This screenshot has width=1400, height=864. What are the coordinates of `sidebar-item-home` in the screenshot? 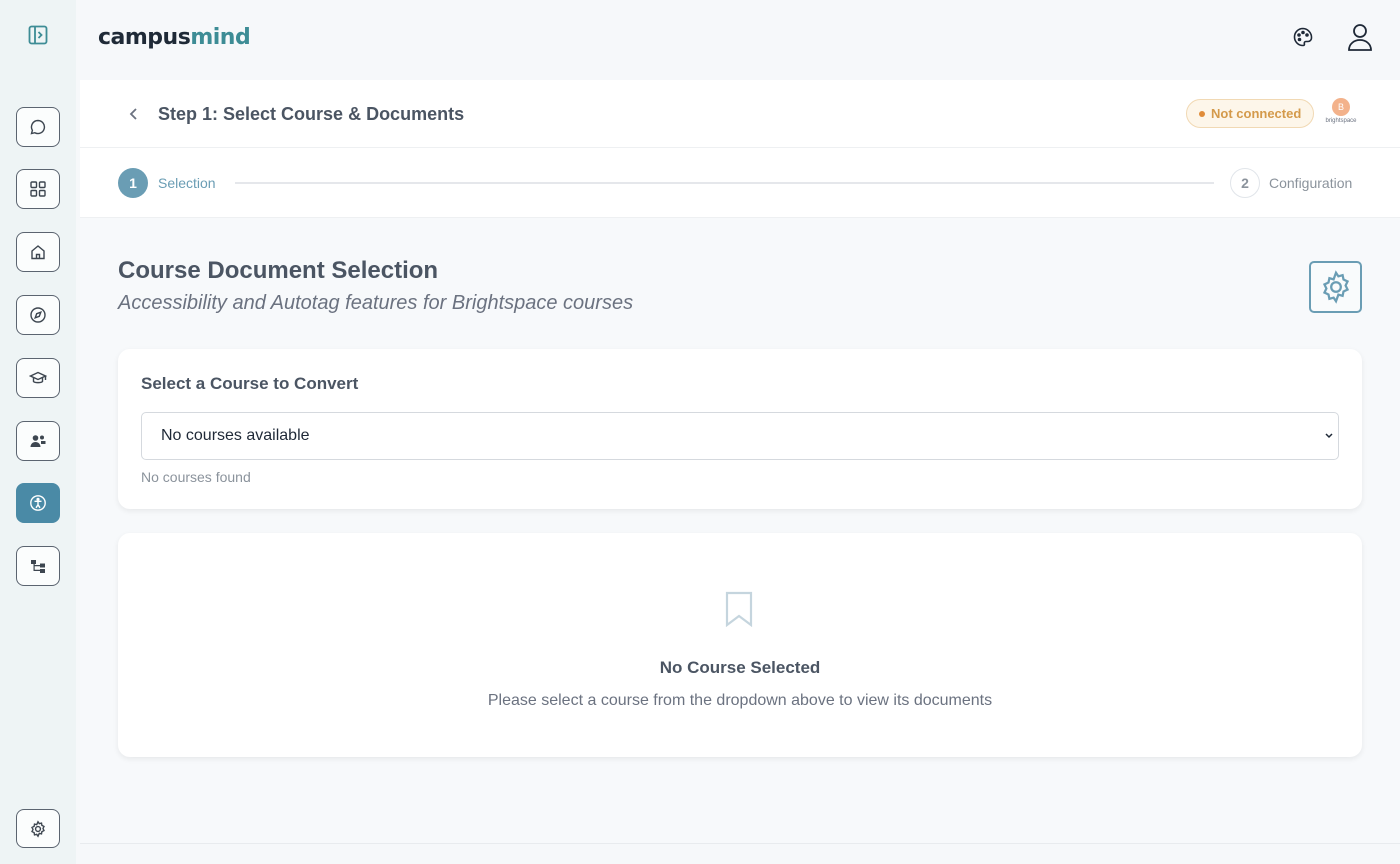 It's located at (38, 252).